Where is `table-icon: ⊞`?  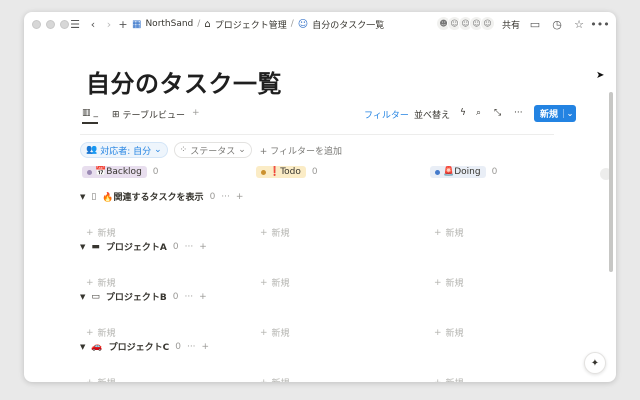 table-icon: ⊞ is located at coordinates (116, 114).